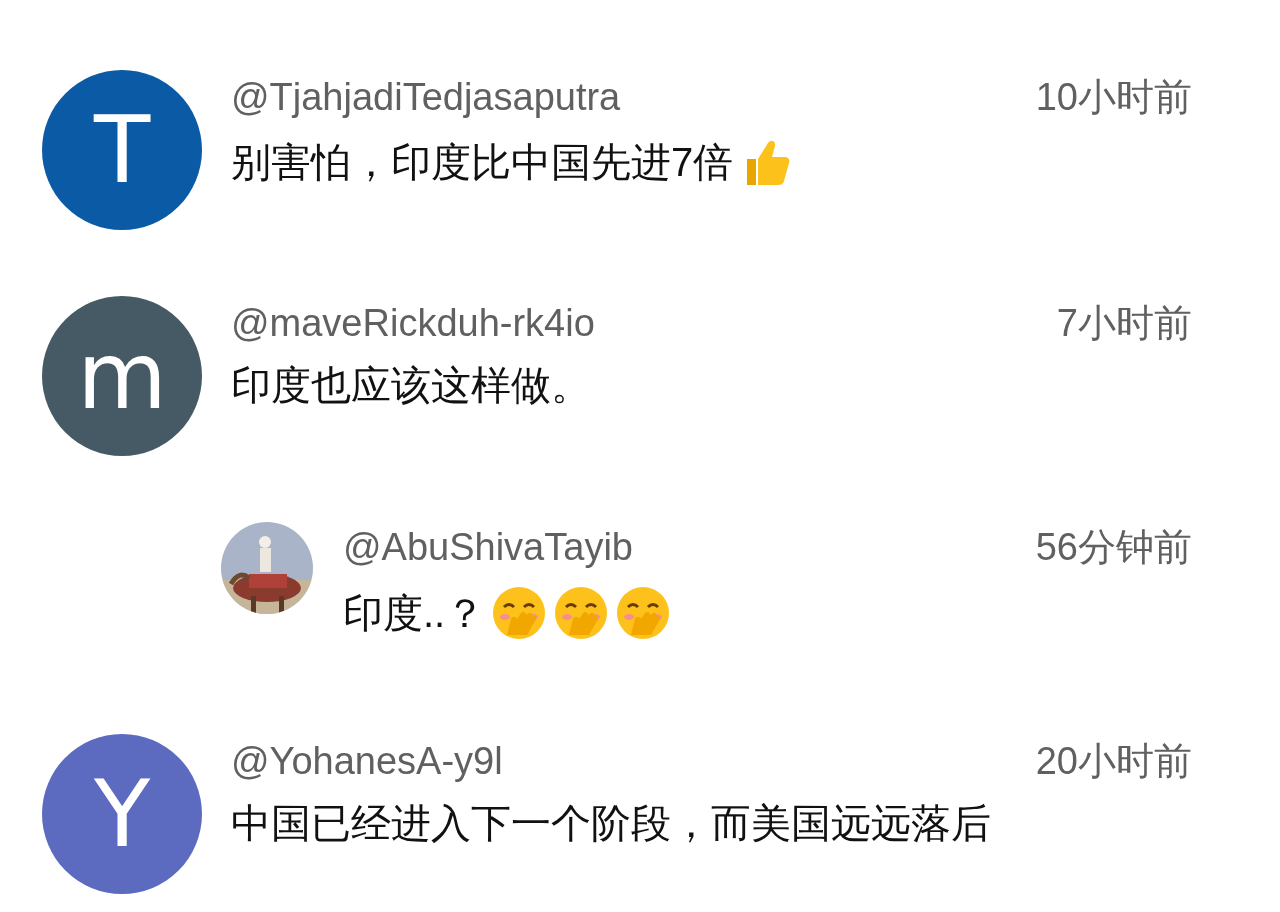 The height and width of the screenshot is (912, 1280). I want to click on username: @AbuShivaTayib, so click(488, 547).